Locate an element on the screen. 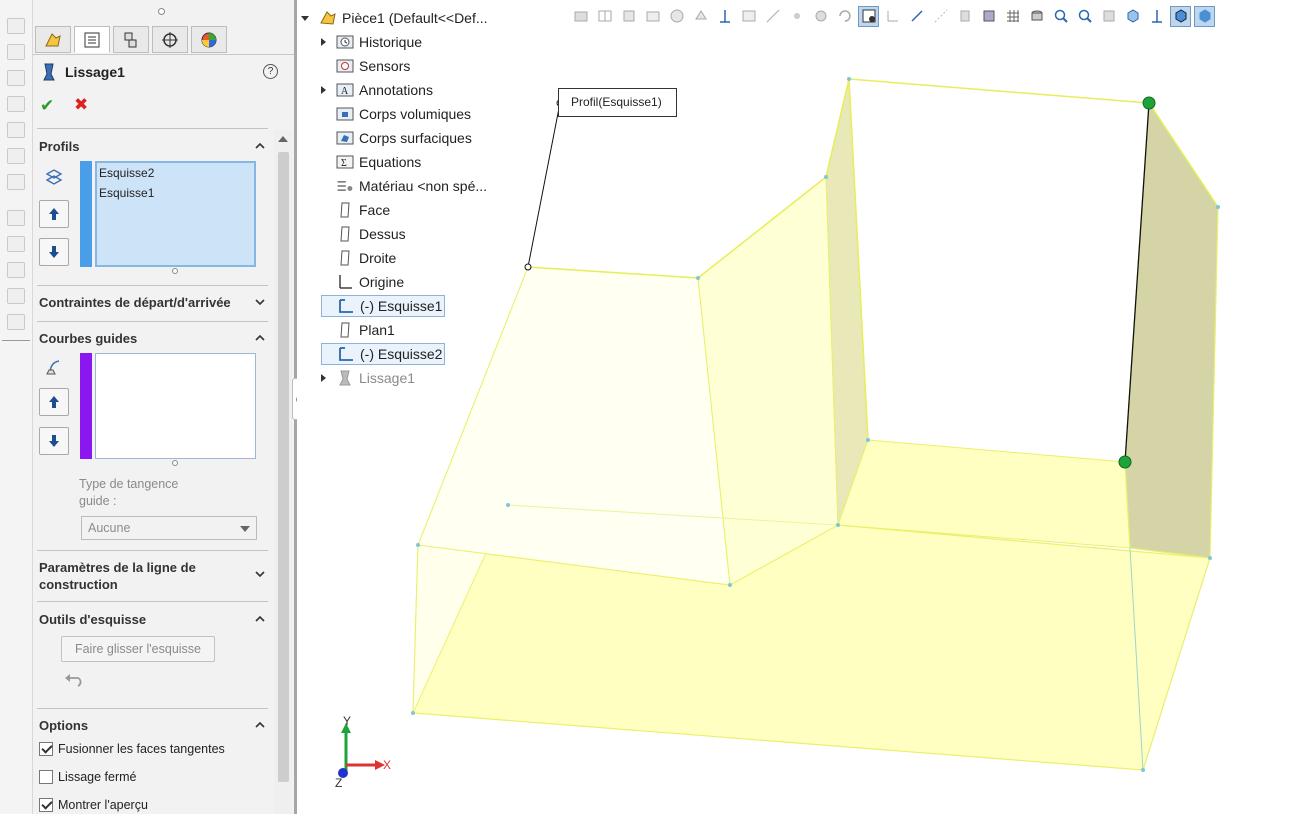 This screenshot has width=1302, height=814. shaded-icon is located at coordinates (1204, 16).